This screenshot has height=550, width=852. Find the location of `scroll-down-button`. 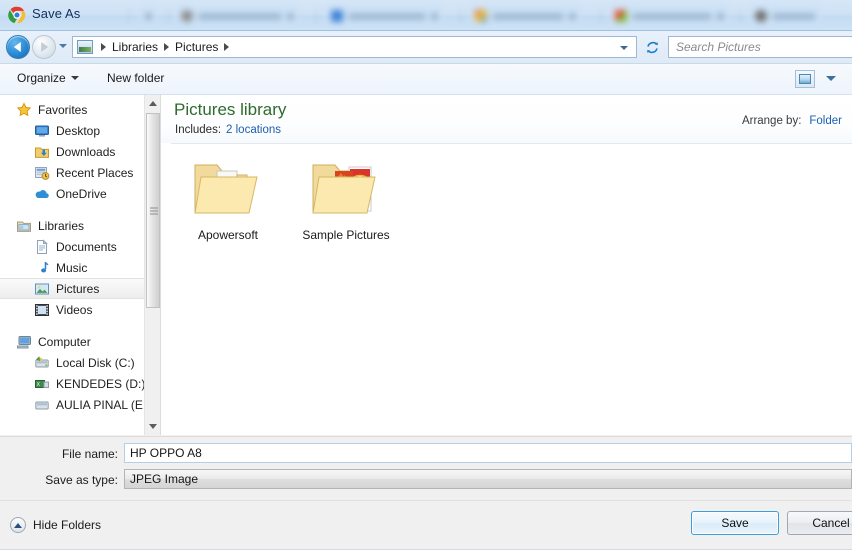

scroll-down-button is located at coordinates (152, 426).